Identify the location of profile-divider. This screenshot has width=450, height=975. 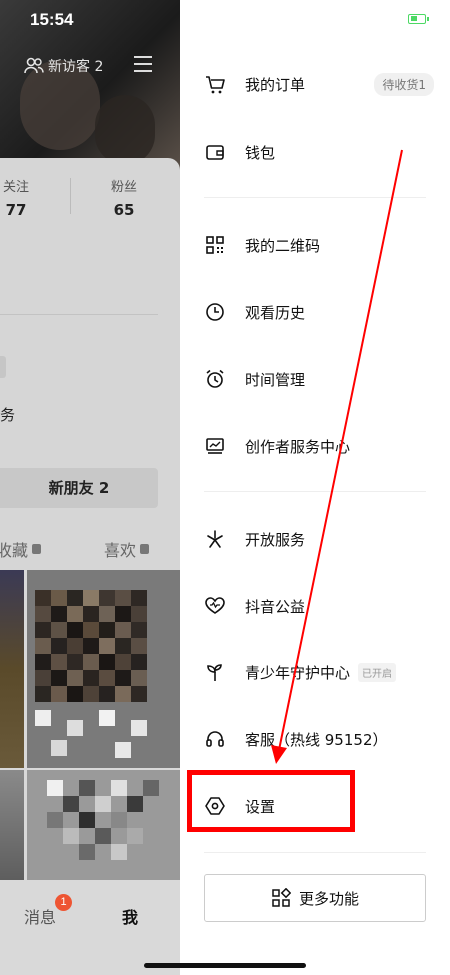
(79, 314).